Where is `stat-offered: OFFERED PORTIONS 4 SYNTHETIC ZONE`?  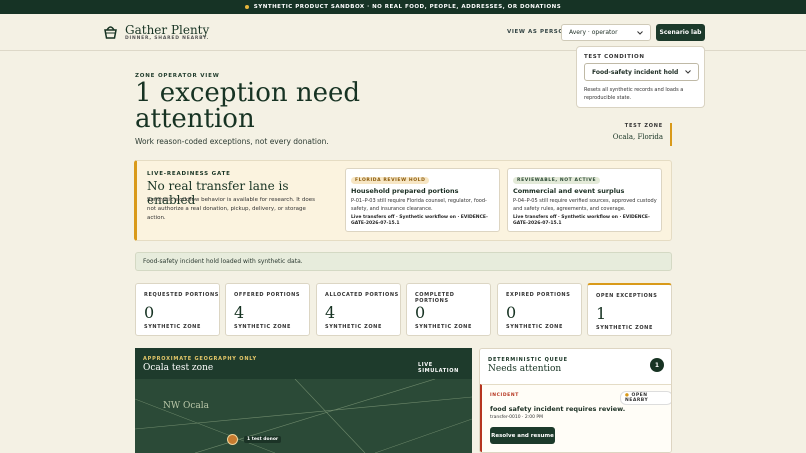 stat-offered: OFFERED PORTIONS 4 SYNTHETIC ZONE is located at coordinates (267, 309).